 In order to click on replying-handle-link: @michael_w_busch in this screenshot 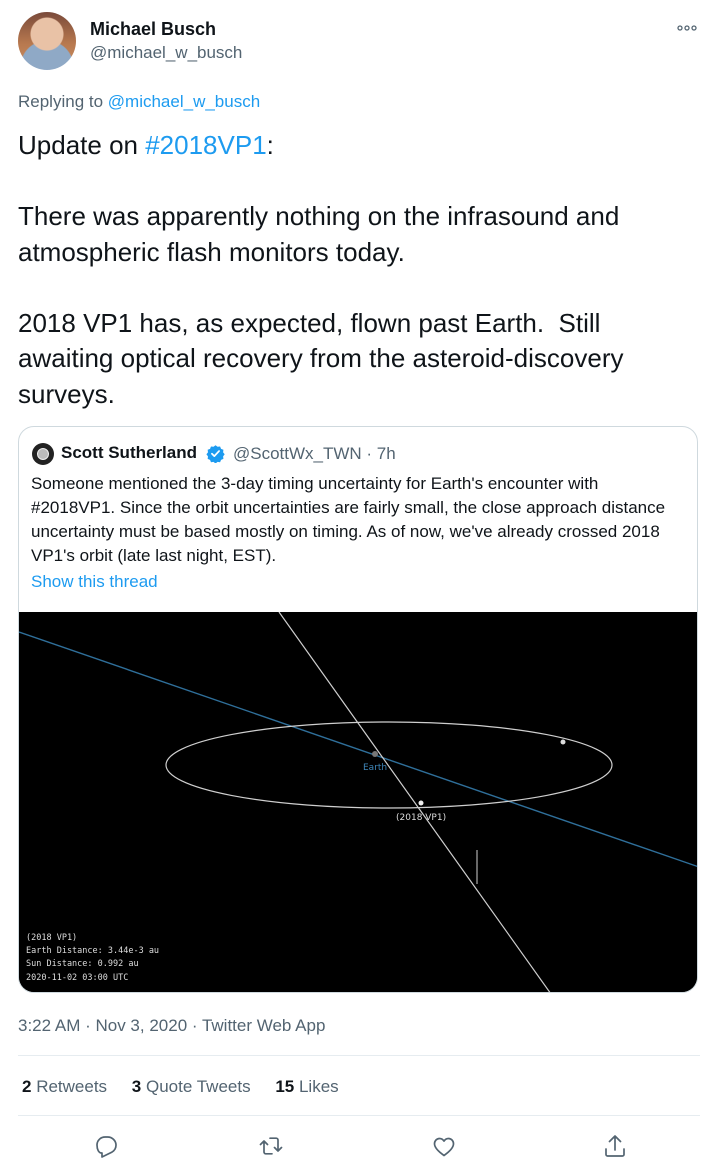, I will do `click(184, 101)`.